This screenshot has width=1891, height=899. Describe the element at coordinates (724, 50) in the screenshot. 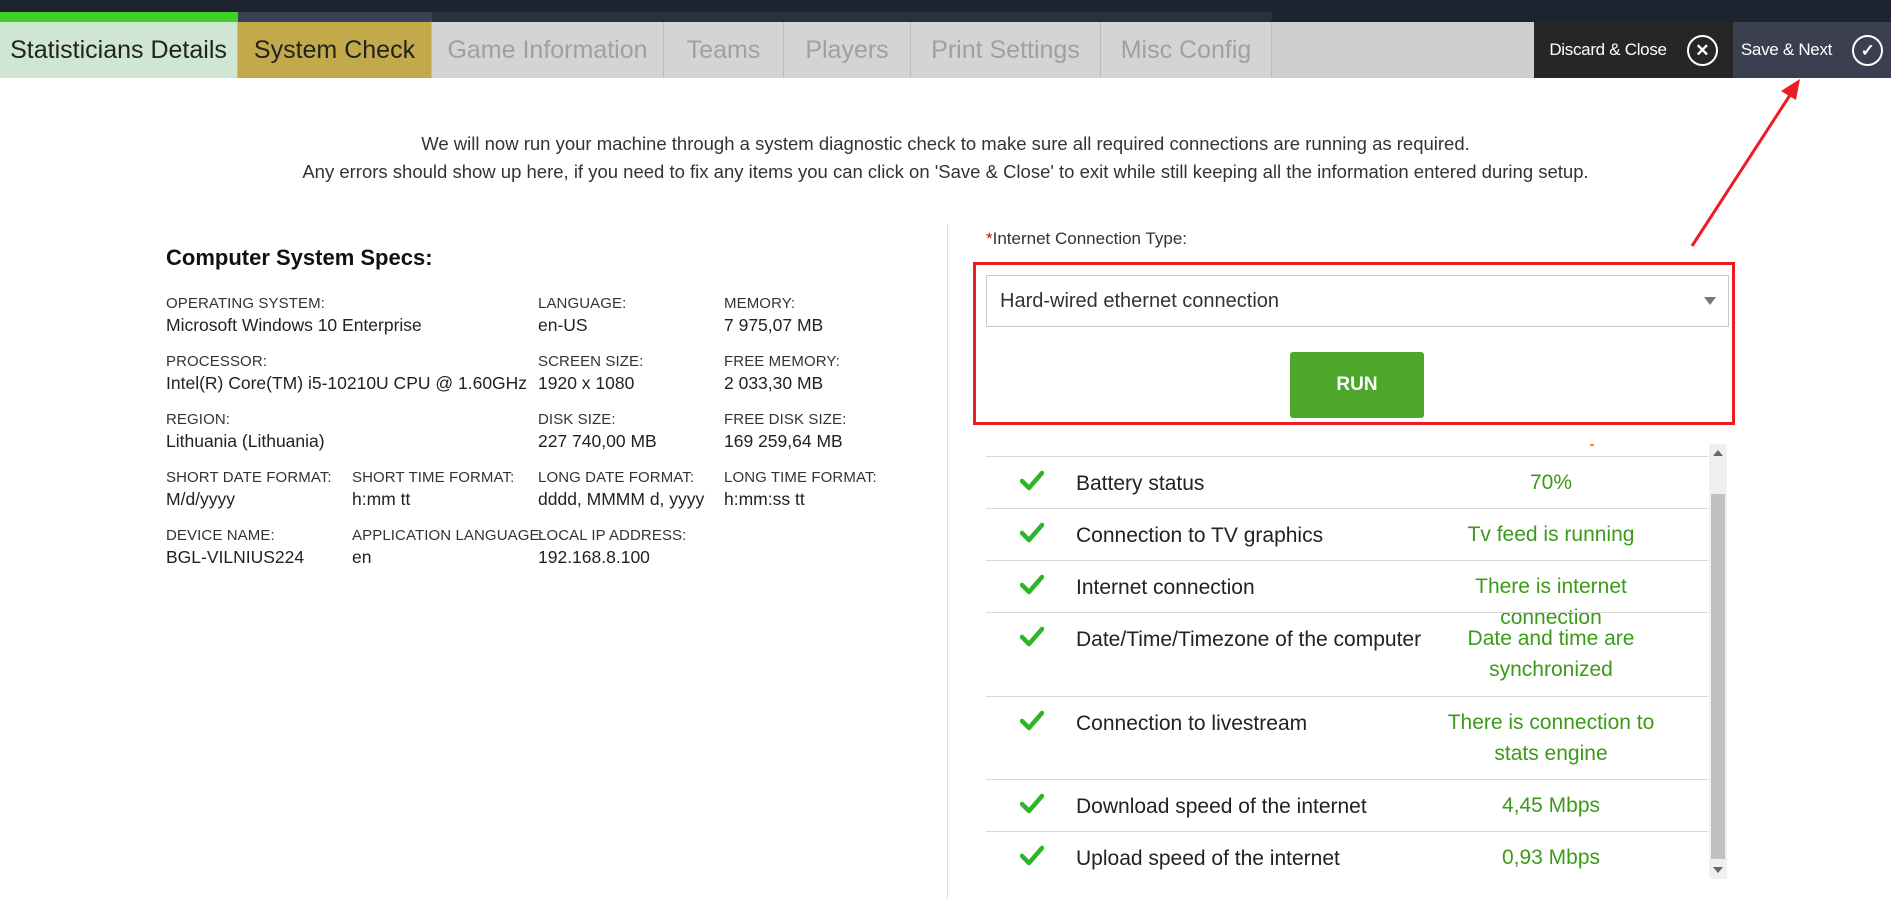

I see `tab-teams: Teams` at that location.